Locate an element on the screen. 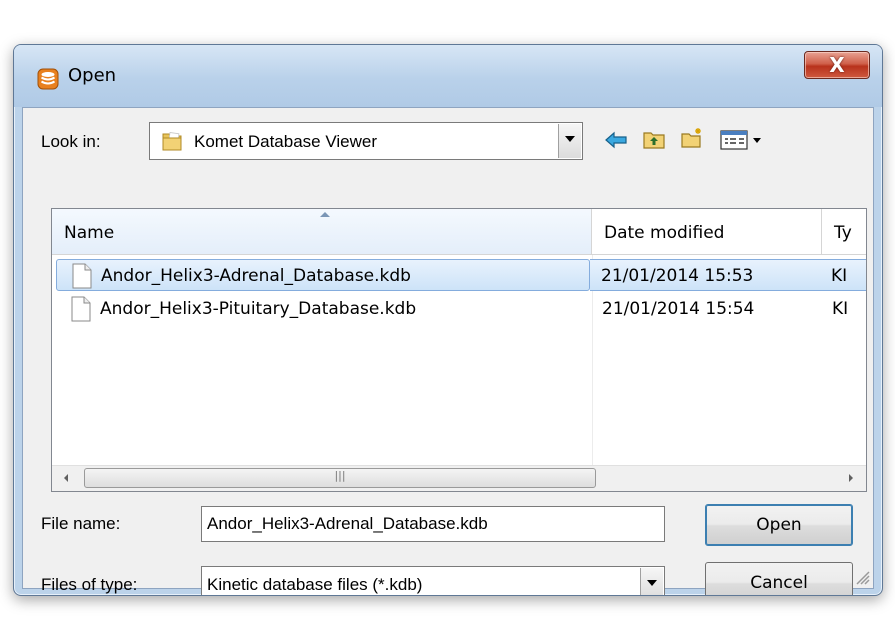 This screenshot has width=895, height=624. files-of-type-dropdown-arrow is located at coordinates (651, 581).